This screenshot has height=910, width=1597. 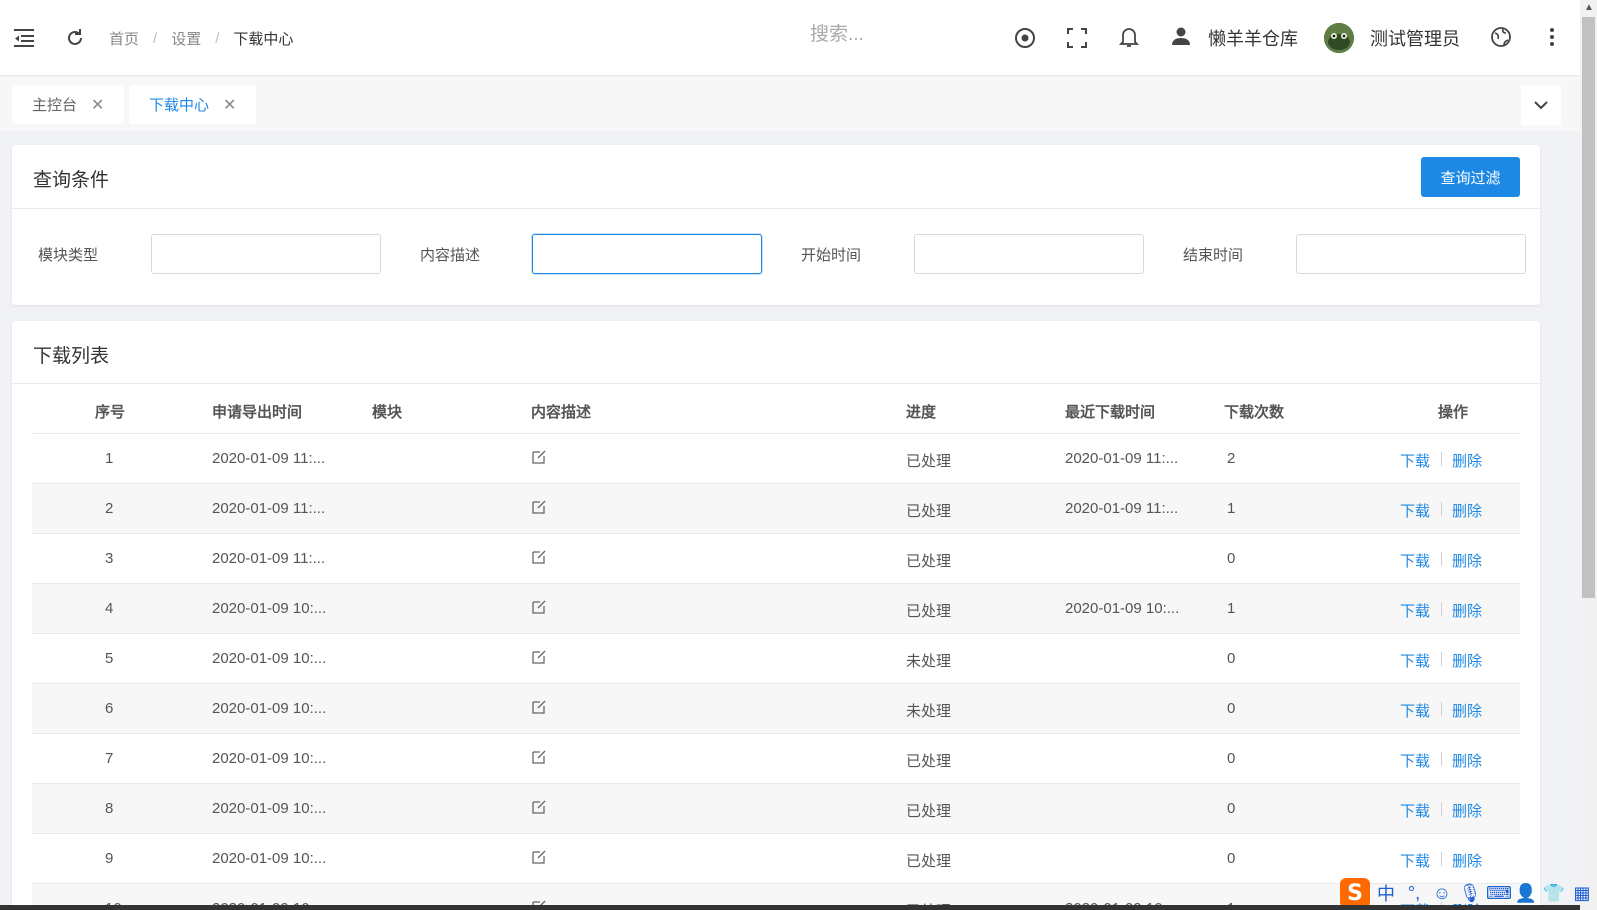 What do you see at coordinates (109, 658) in the screenshot?
I see `row-index: 5` at bounding box center [109, 658].